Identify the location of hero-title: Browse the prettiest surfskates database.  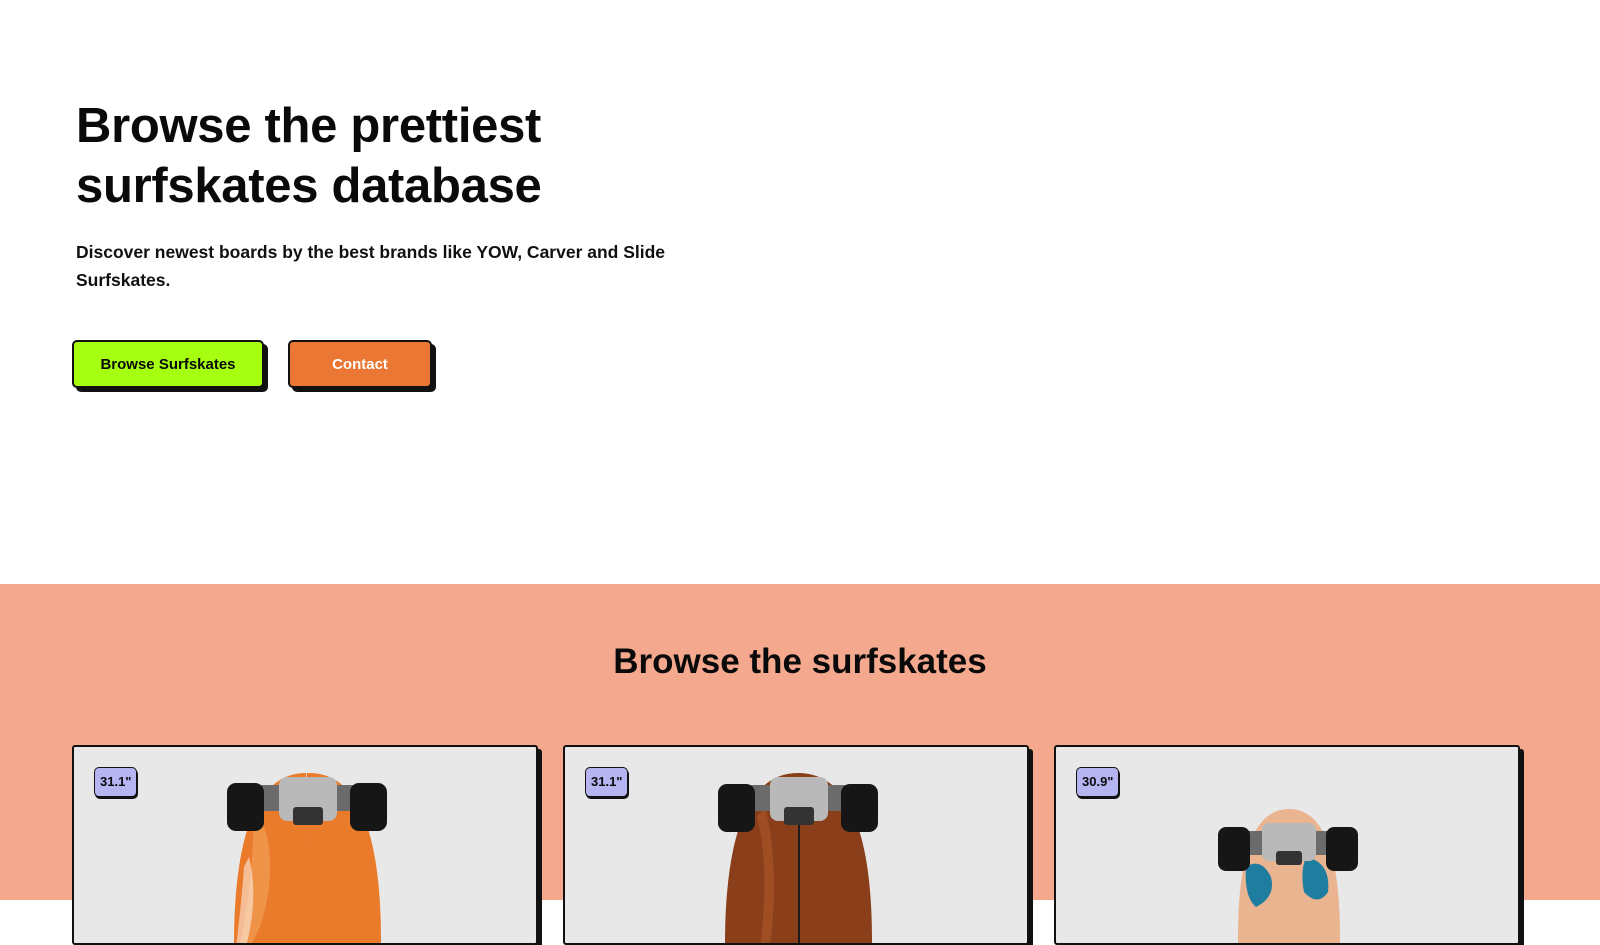
(356, 156).